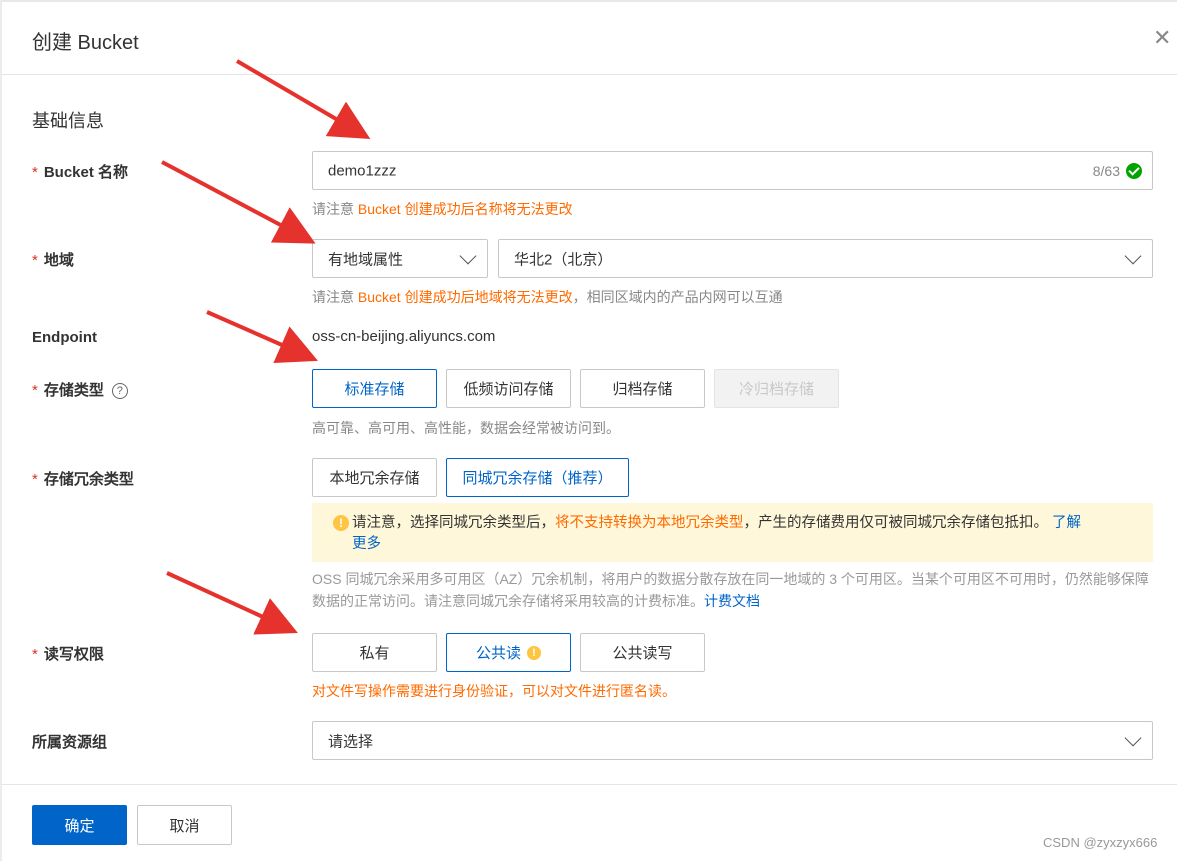 The width and height of the screenshot is (1177, 861). I want to click on resource-group-label: 所属资源组, so click(70, 742).